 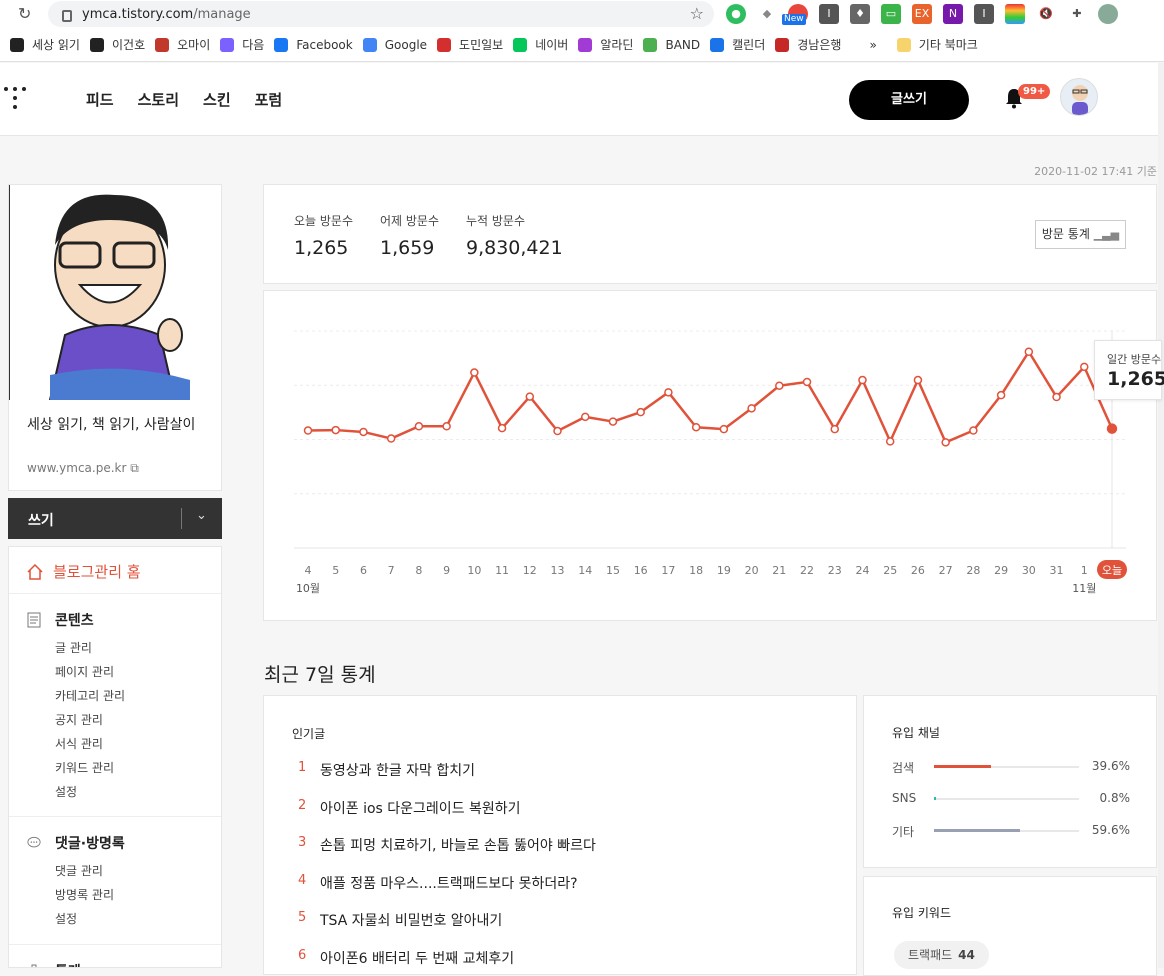 What do you see at coordinates (60, 620) in the screenshot?
I see `sidebar-section-title: 콘텐츠` at bounding box center [60, 620].